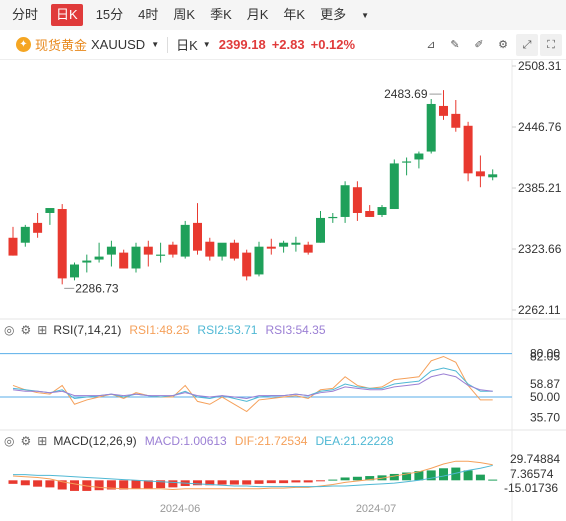 Image resolution: width=566 pixels, height=521 pixels. I want to click on macd-tick-label: 7.36574, so click(532, 474).